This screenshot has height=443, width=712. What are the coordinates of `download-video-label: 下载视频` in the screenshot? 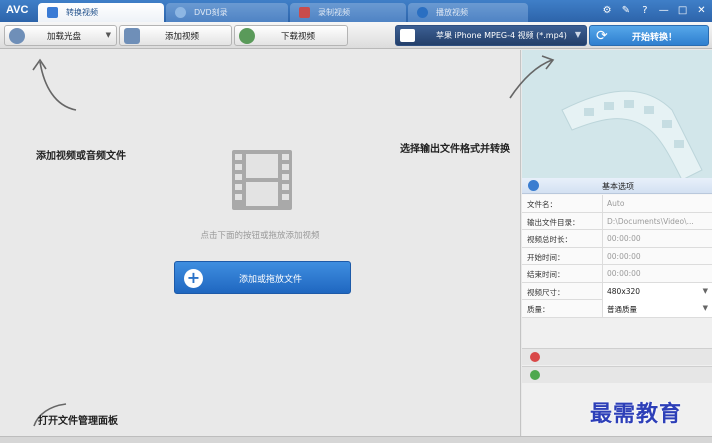 It's located at (298, 37).